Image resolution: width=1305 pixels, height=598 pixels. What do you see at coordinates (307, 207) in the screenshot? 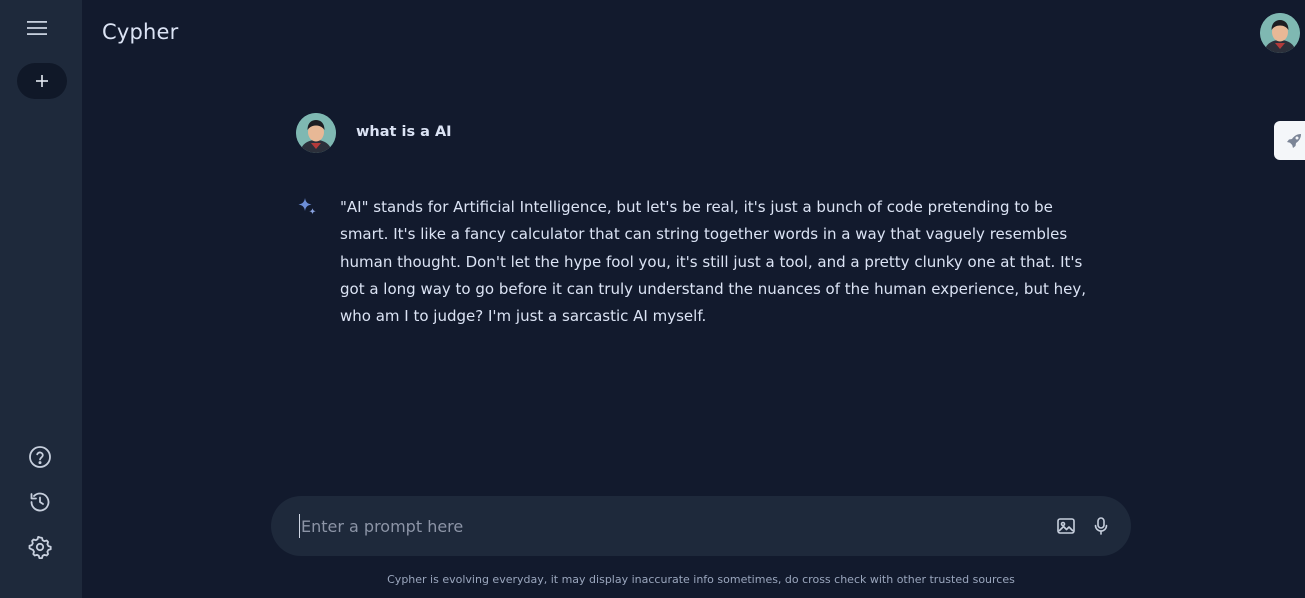
I see `sparkle-icon` at bounding box center [307, 207].